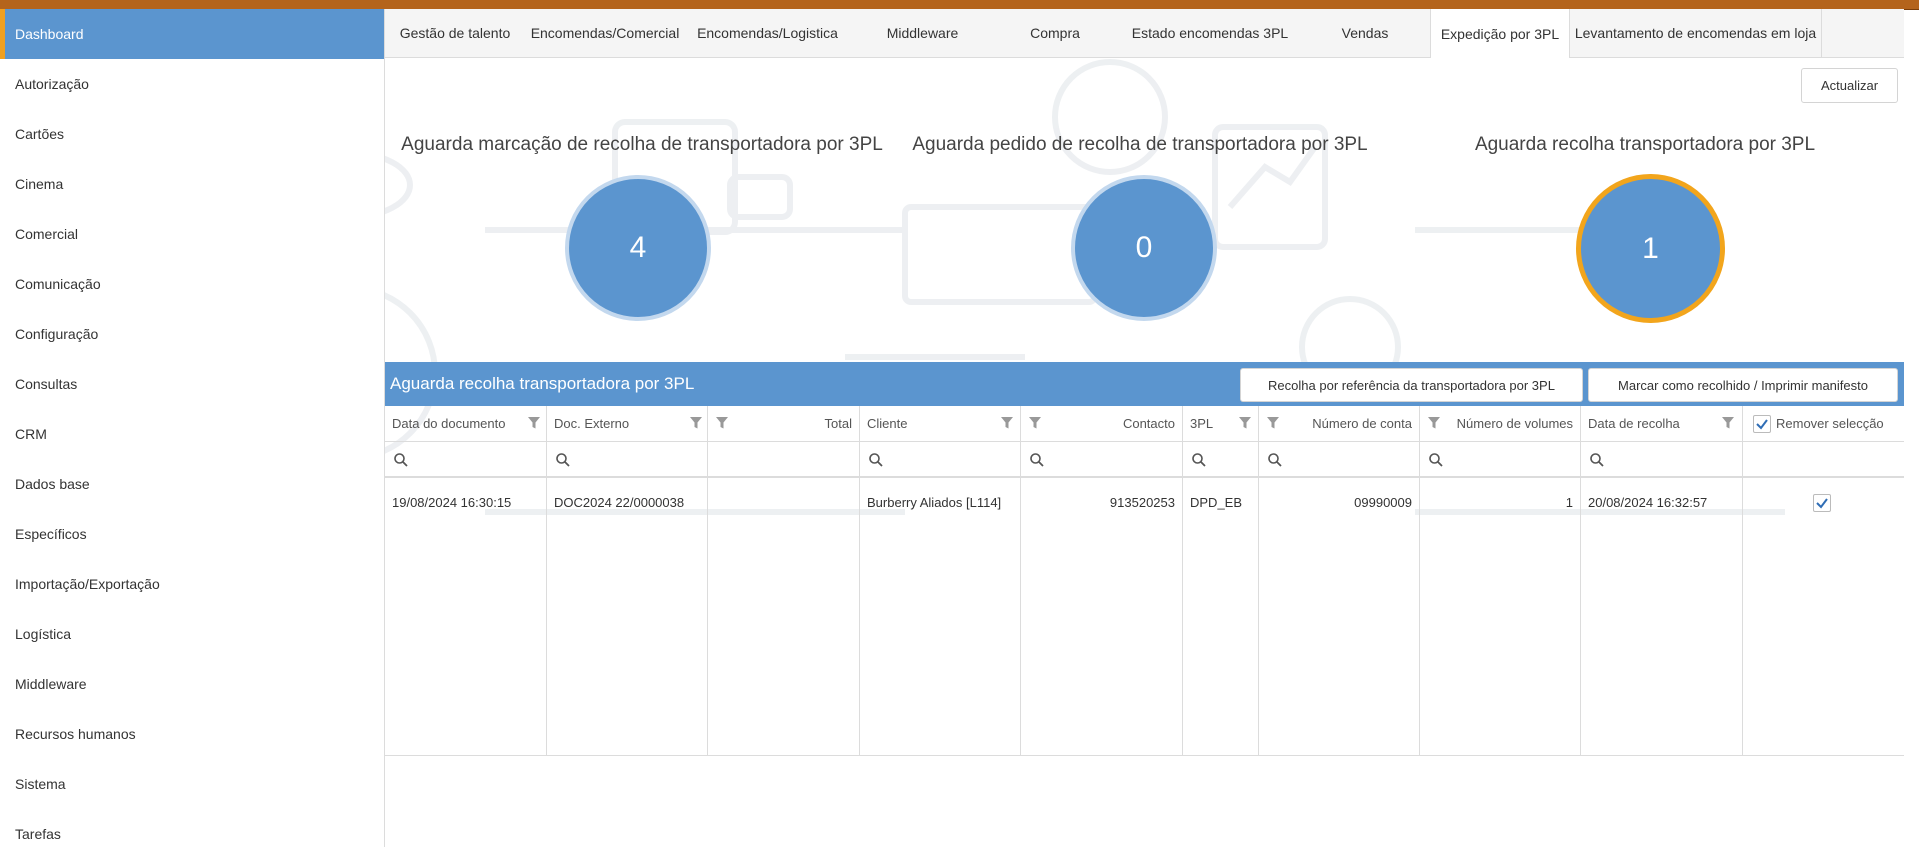 The height and width of the screenshot is (859, 1919). Describe the element at coordinates (192, 134) in the screenshot. I see `sidebar-item-cartoes: Cartões` at that location.